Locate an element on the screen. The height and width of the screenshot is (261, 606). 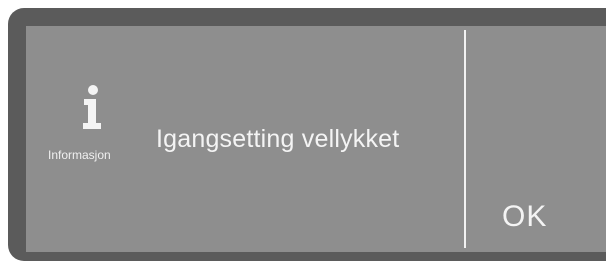
info-icon is located at coordinates (92, 107).